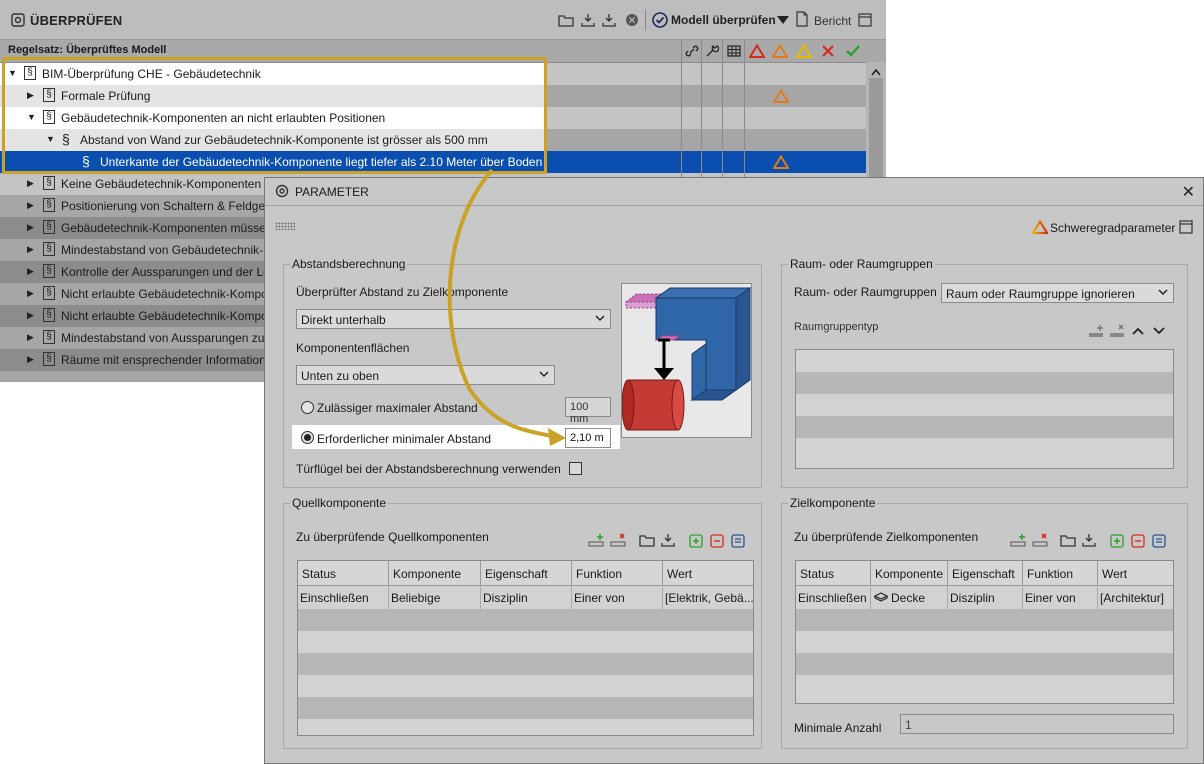  Describe the element at coordinates (285, 226) in the screenshot. I see `drag-handle-icon` at that location.